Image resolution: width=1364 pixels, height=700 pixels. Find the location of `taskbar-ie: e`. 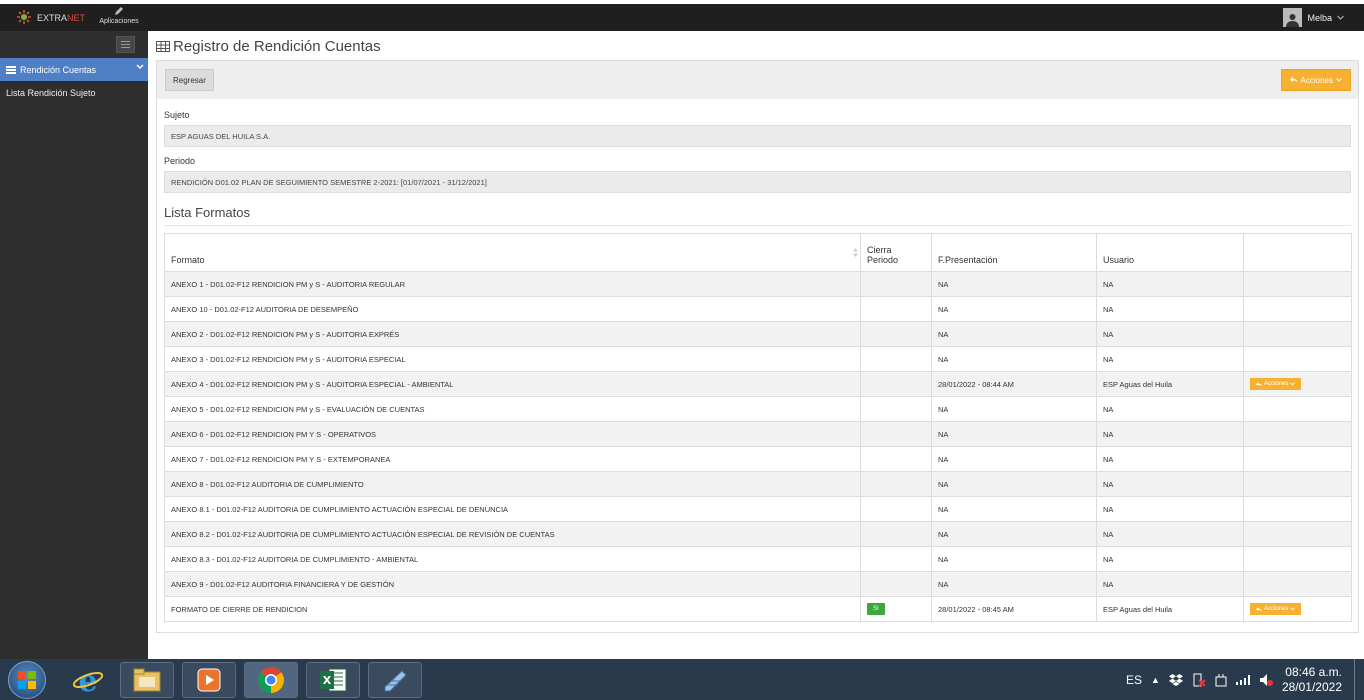

taskbar-ie: e is located at coordinates (88, 680).